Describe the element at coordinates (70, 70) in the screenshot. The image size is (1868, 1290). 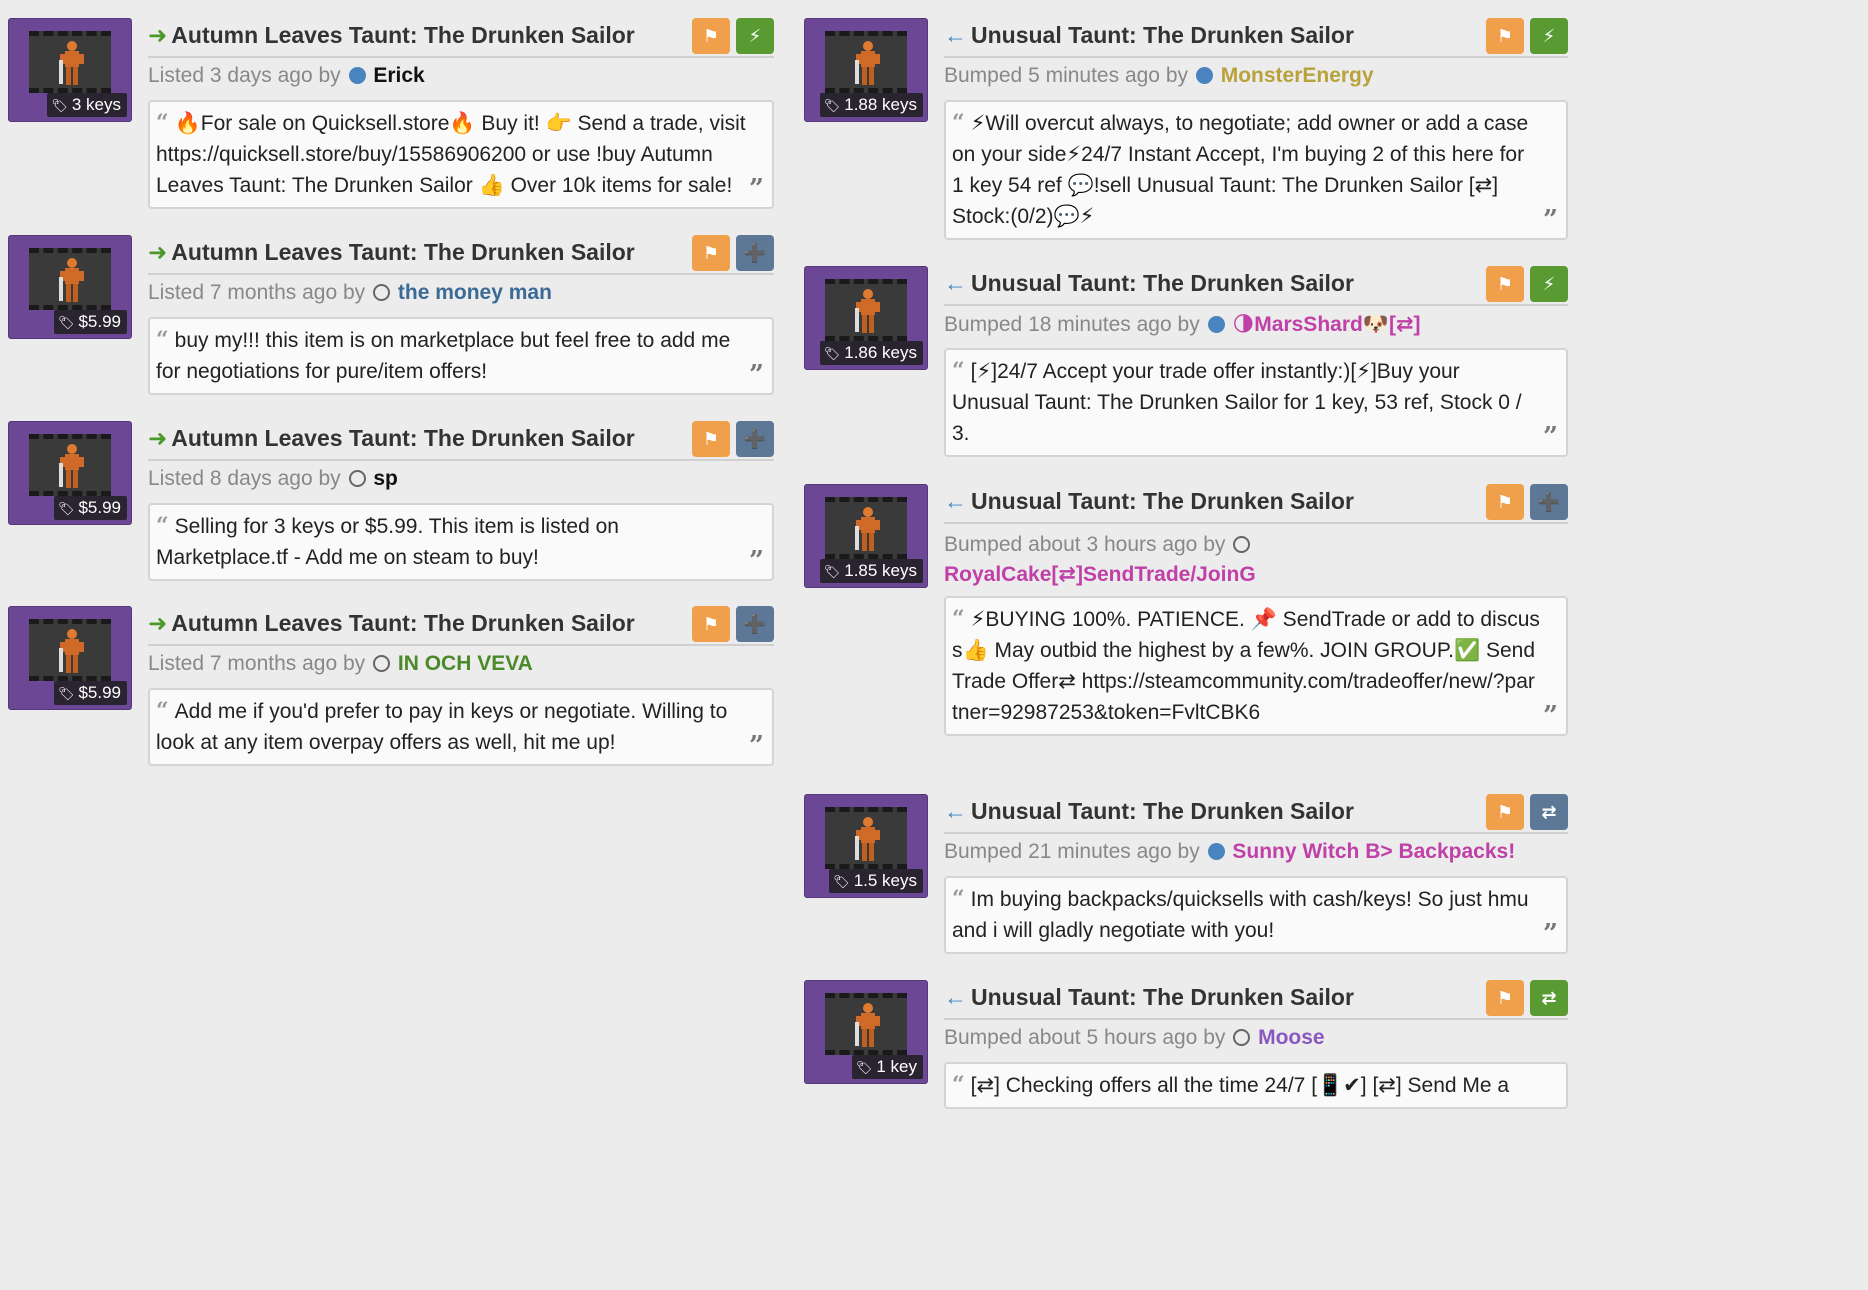
I see `item-thumbnail: 🏷 3 keys` at that location.